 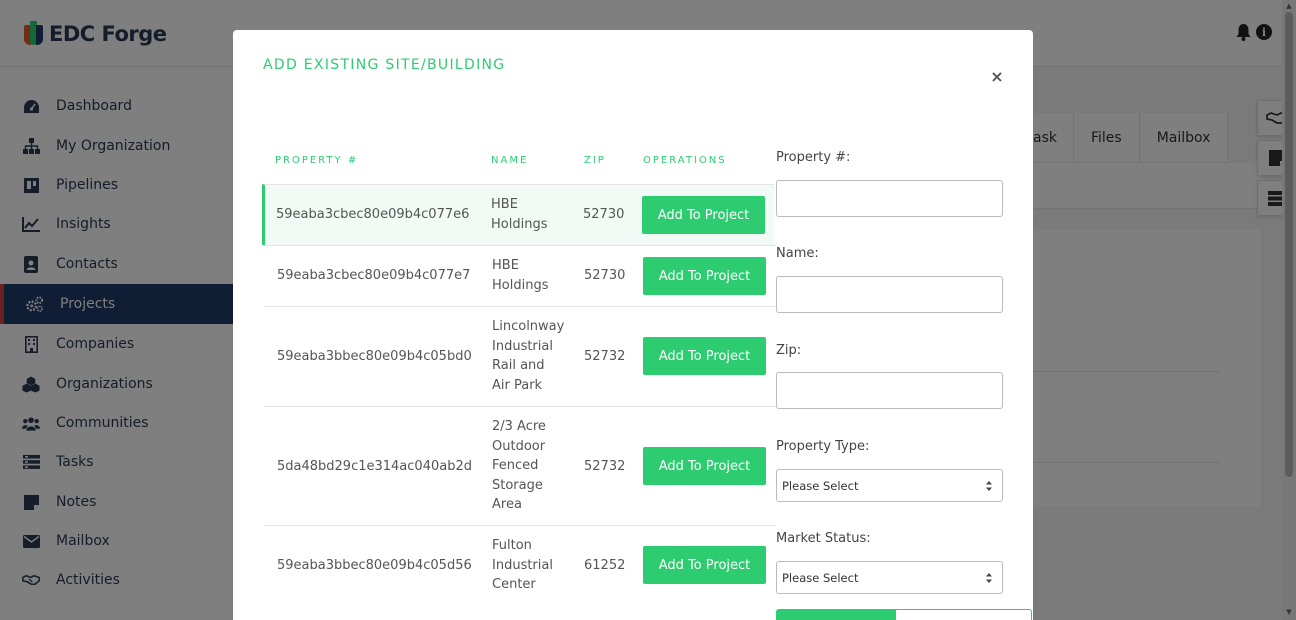 What do you see at coordinates (522, 565) in the screenshot?
I see `property-name: Fulton Industrial Center` at bounding box center [522, 565].